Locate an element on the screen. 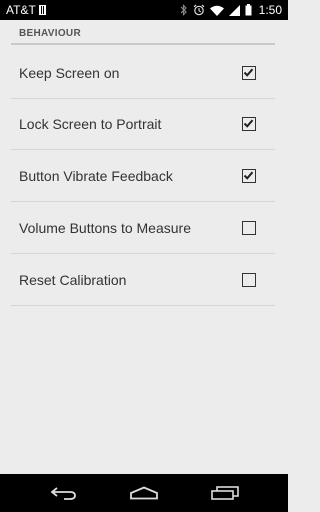 The image size is (320, 512). recents-icon is located at coordinates (225, 493).